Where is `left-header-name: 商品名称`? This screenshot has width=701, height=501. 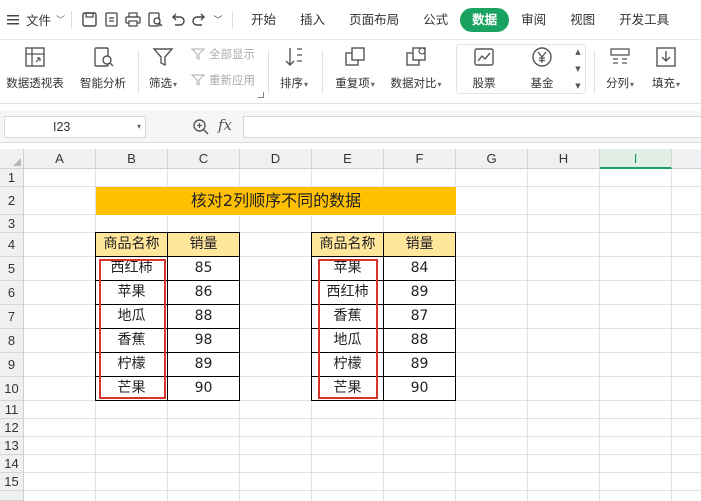
left-header-name: 商品名称 is located at coordinates (132, 245).